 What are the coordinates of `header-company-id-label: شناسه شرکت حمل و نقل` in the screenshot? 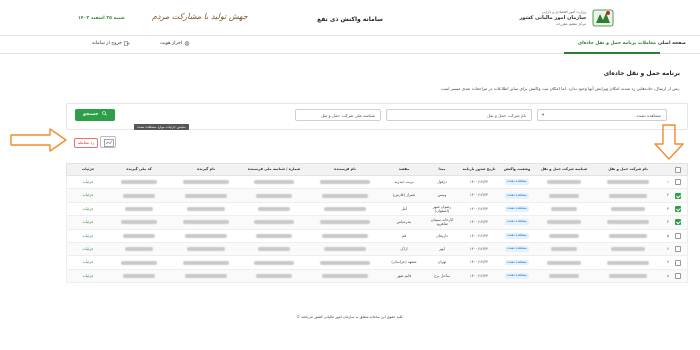 It's located at (564, 169).